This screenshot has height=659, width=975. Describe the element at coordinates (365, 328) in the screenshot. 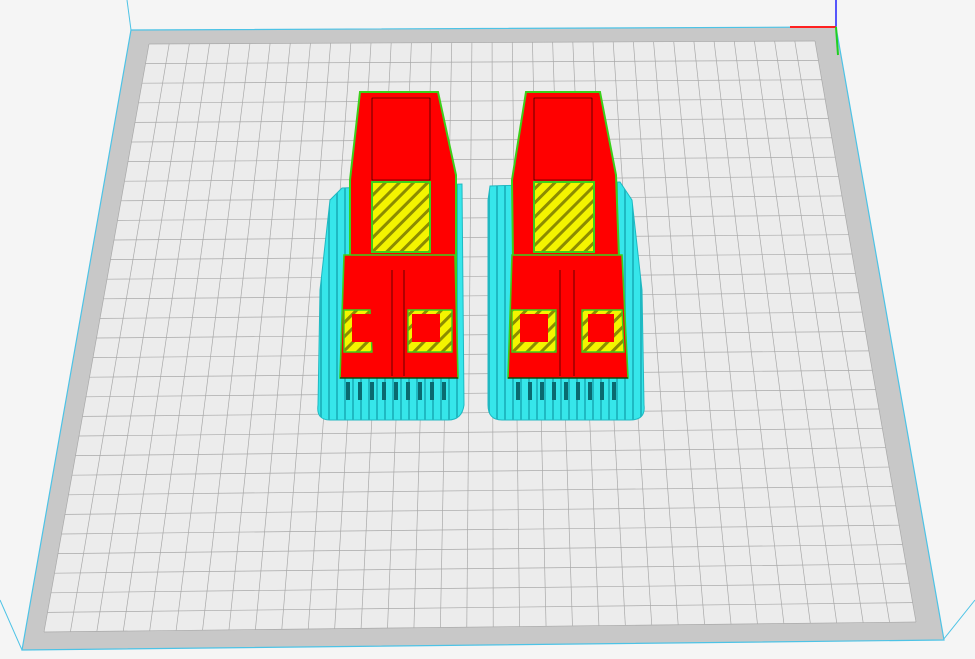

I see `wall-front-left-slot-a` at that location.